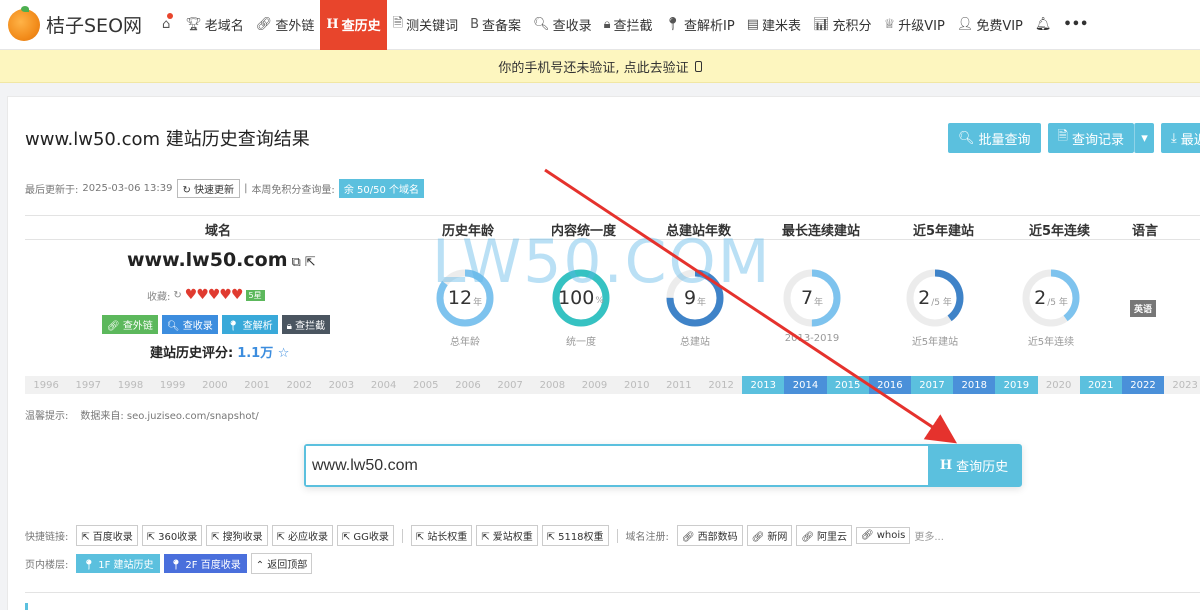 Image resolution: width=1200 pixels, height=610 pixels. I want to click on quick-link: ⇱ GG收录, so click(365, 535).